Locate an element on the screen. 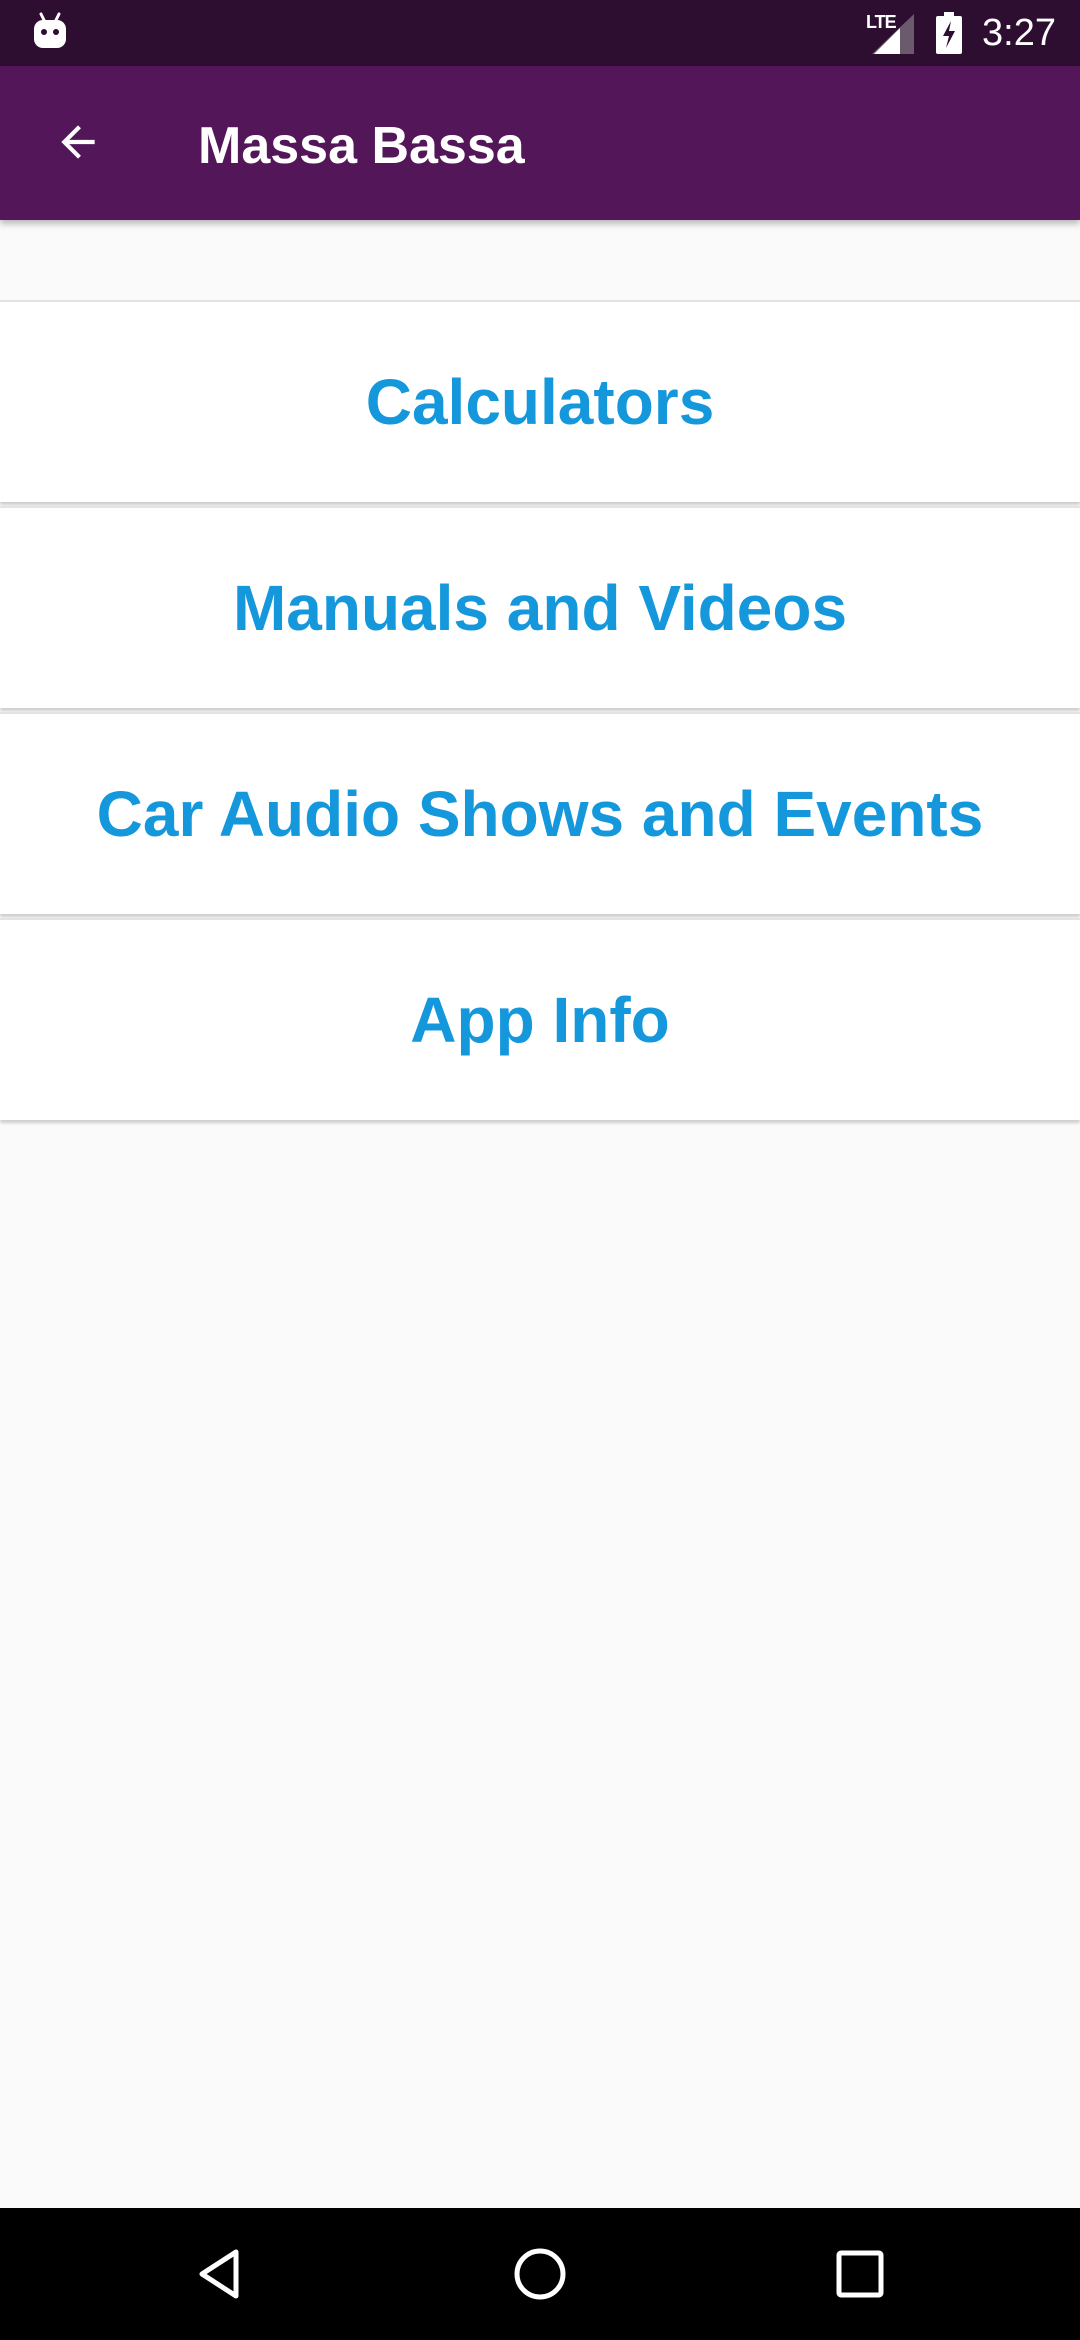 This screenshot has width=1080, height=2340. app-title: Massa Bassa is located at coordinates (361, 146).